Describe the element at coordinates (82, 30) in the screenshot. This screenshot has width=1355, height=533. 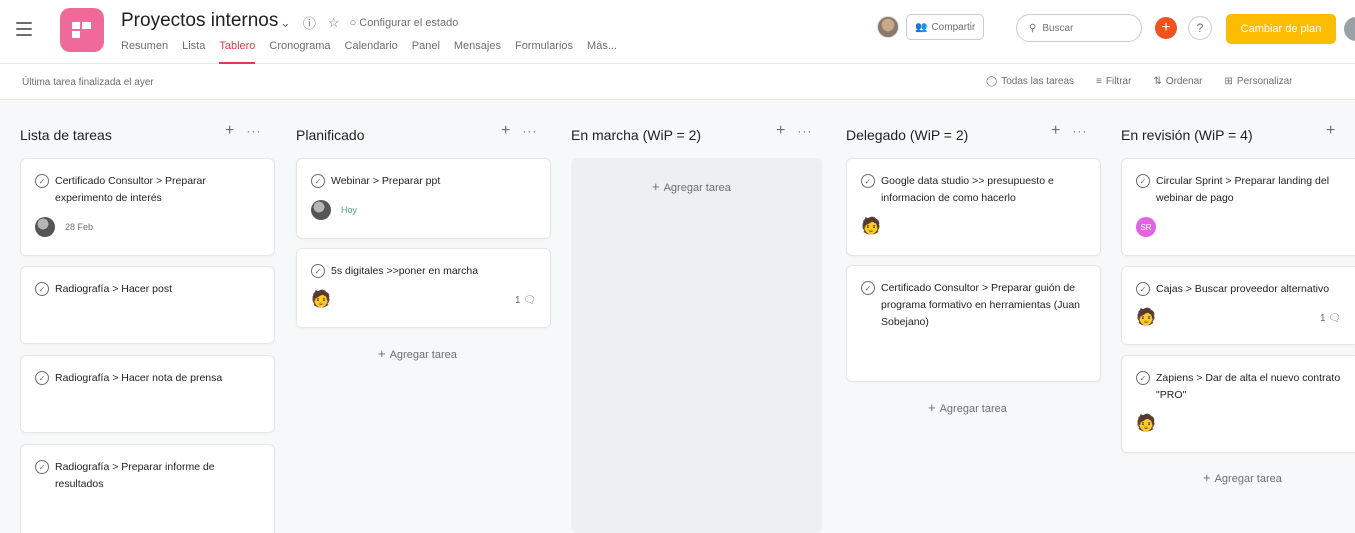
I see `project-icon` at that location.